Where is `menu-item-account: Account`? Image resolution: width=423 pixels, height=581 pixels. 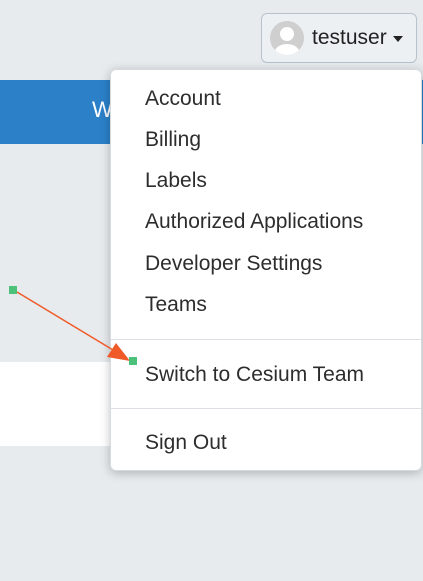
menu-item-account: Account is located at coordinates (183, 99).